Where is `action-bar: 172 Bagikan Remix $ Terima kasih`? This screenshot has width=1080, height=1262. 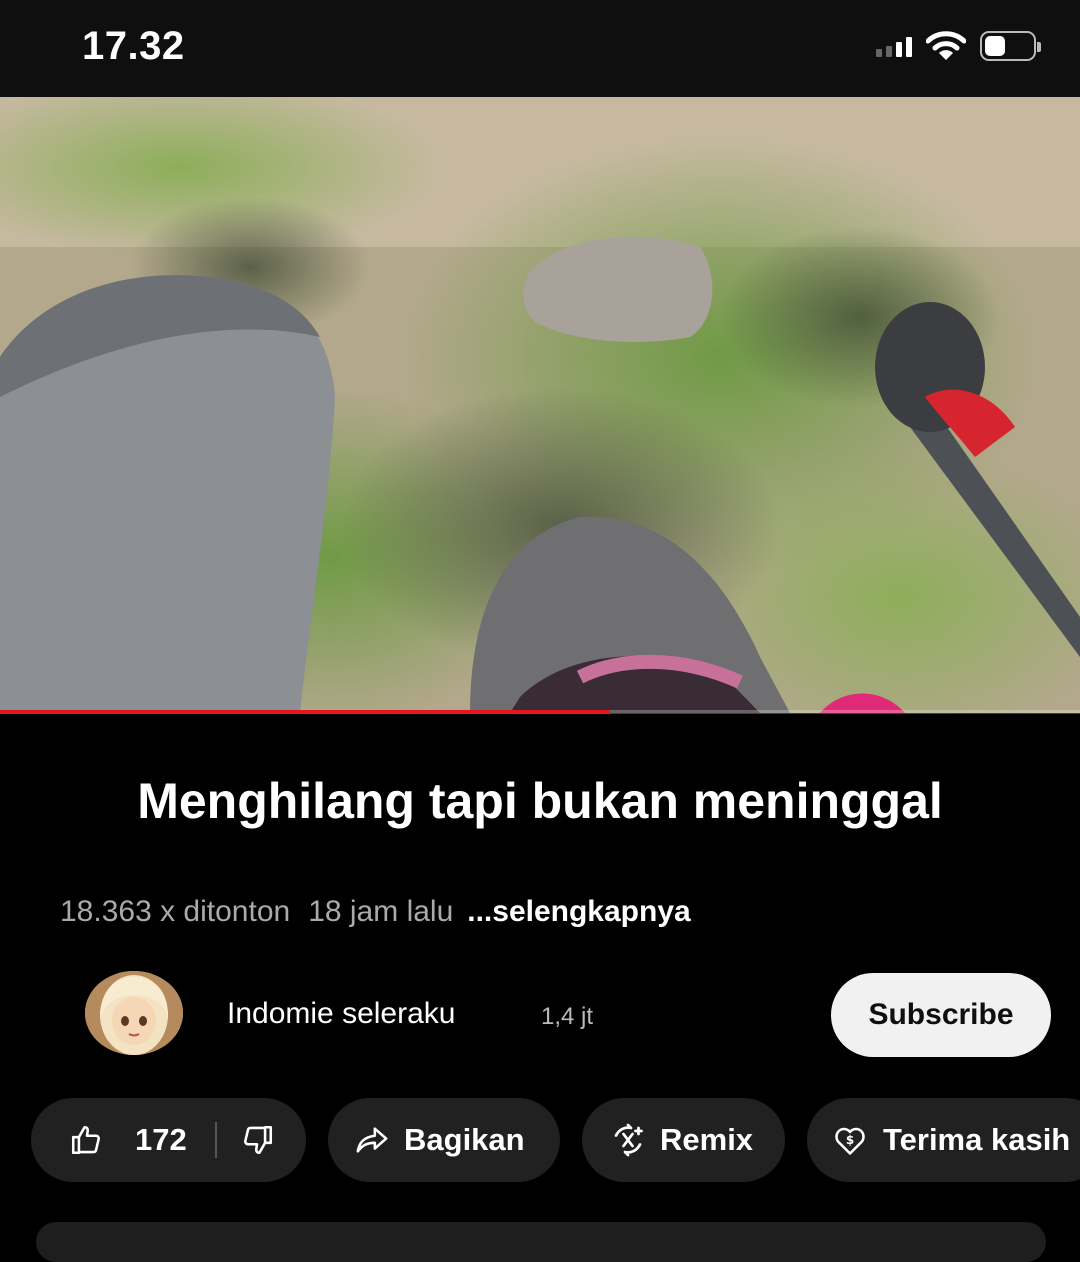 action-bar: 172 Bagikan Remix $ Terima kasih is located at coordinates (540, 1140).